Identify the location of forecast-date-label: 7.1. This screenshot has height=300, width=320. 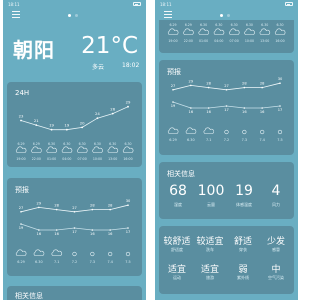
(208, 140).